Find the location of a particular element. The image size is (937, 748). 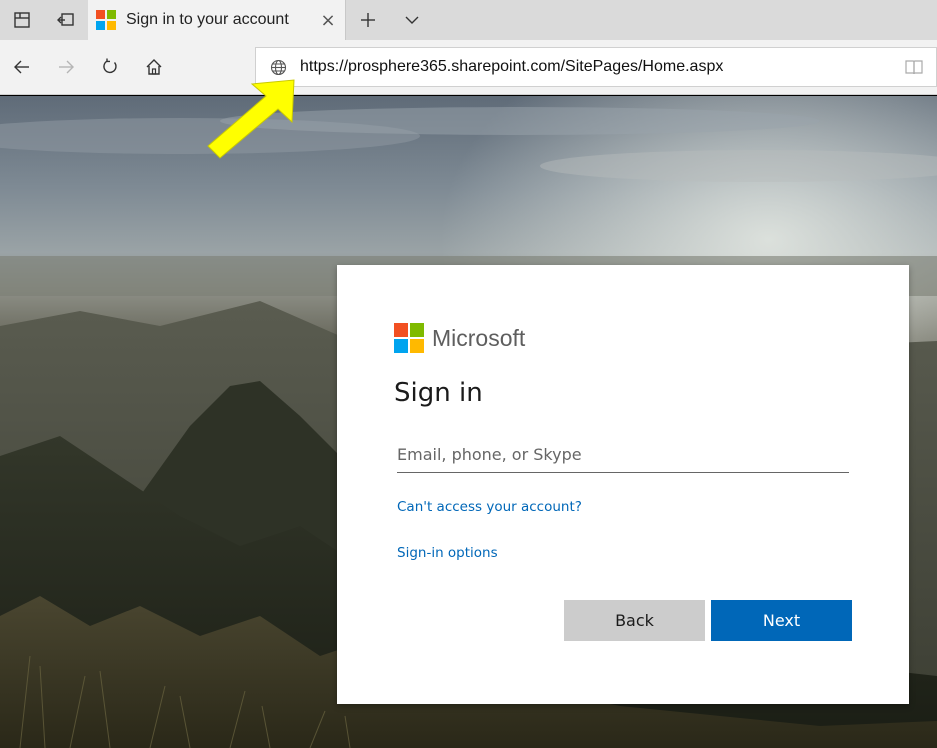

tab-list-button is located at coordinates (412, 20).